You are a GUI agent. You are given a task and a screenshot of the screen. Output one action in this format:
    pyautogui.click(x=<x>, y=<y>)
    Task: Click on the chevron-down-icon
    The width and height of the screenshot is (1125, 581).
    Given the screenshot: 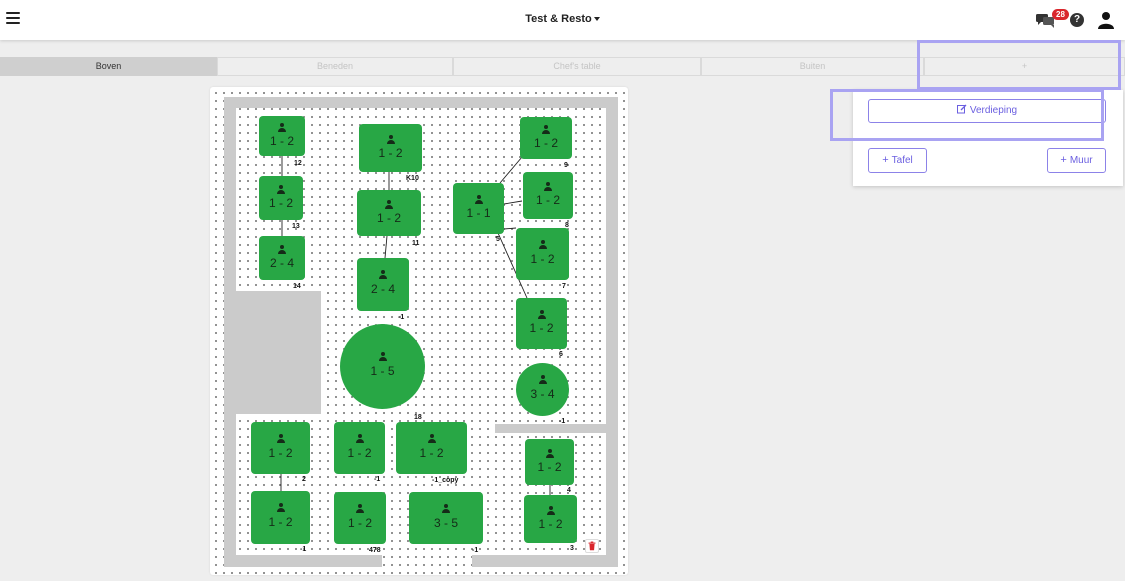 What is the action you would take?
    pyautogui.click(x=596, y=19)
    